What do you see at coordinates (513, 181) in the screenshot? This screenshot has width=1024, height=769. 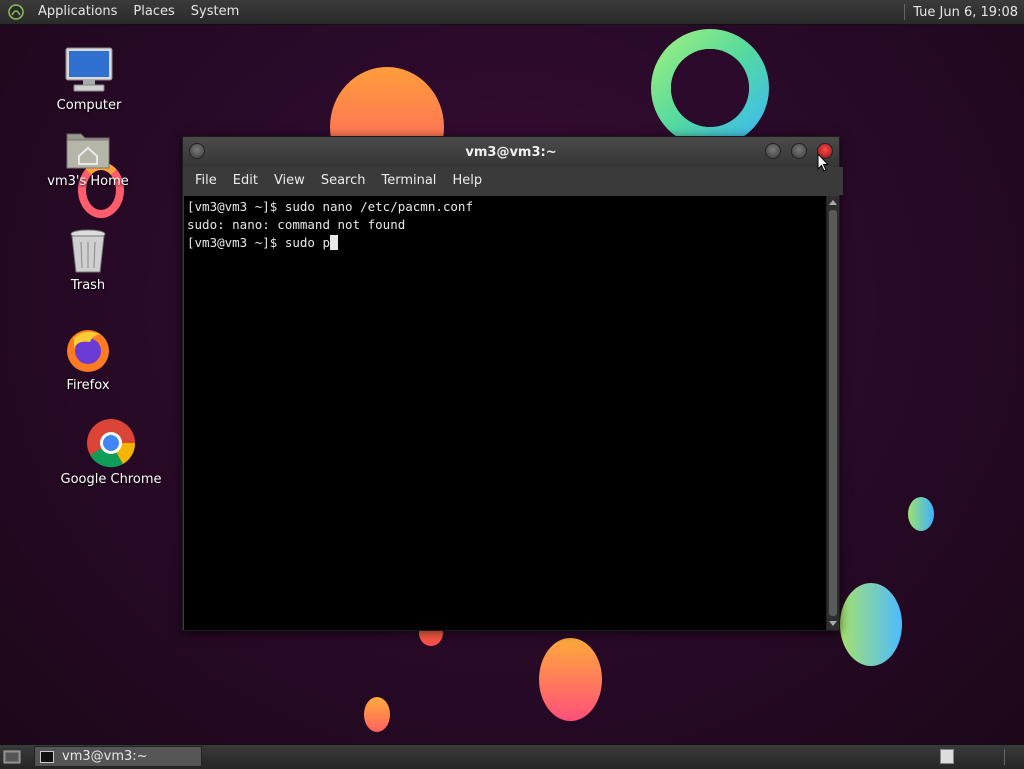 I see `terminal-menubar: File Edit View Search Terminal Help` at bounding box center [513, 181].